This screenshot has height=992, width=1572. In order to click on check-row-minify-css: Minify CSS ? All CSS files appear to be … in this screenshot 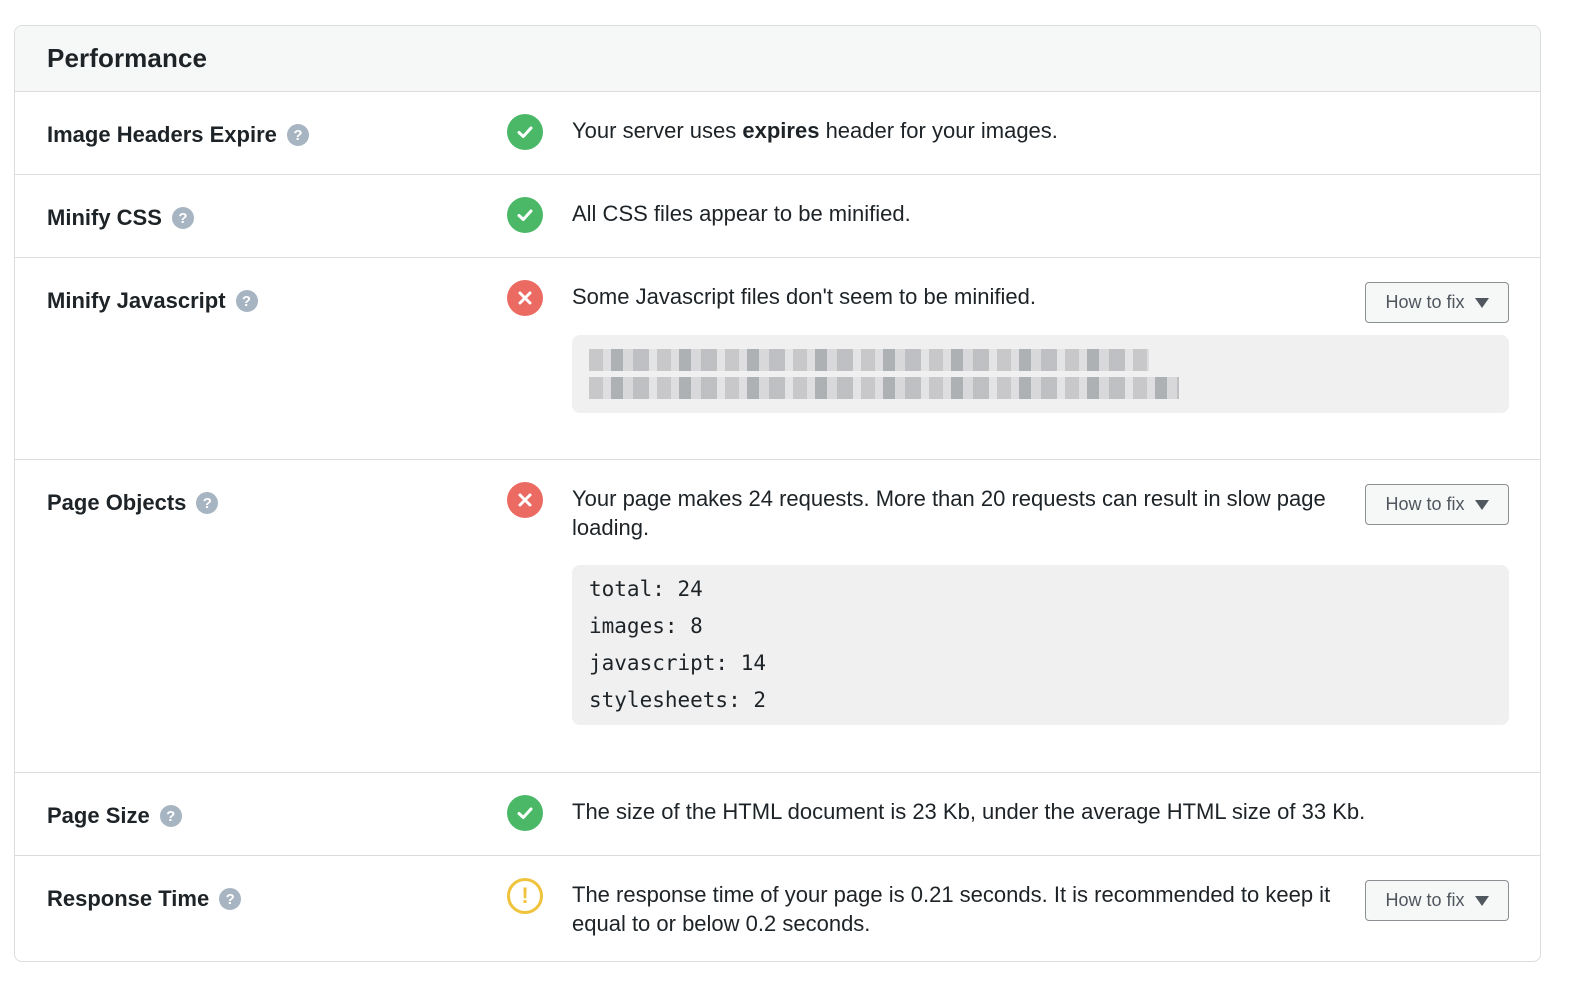, I will do `click(777, 216)`.